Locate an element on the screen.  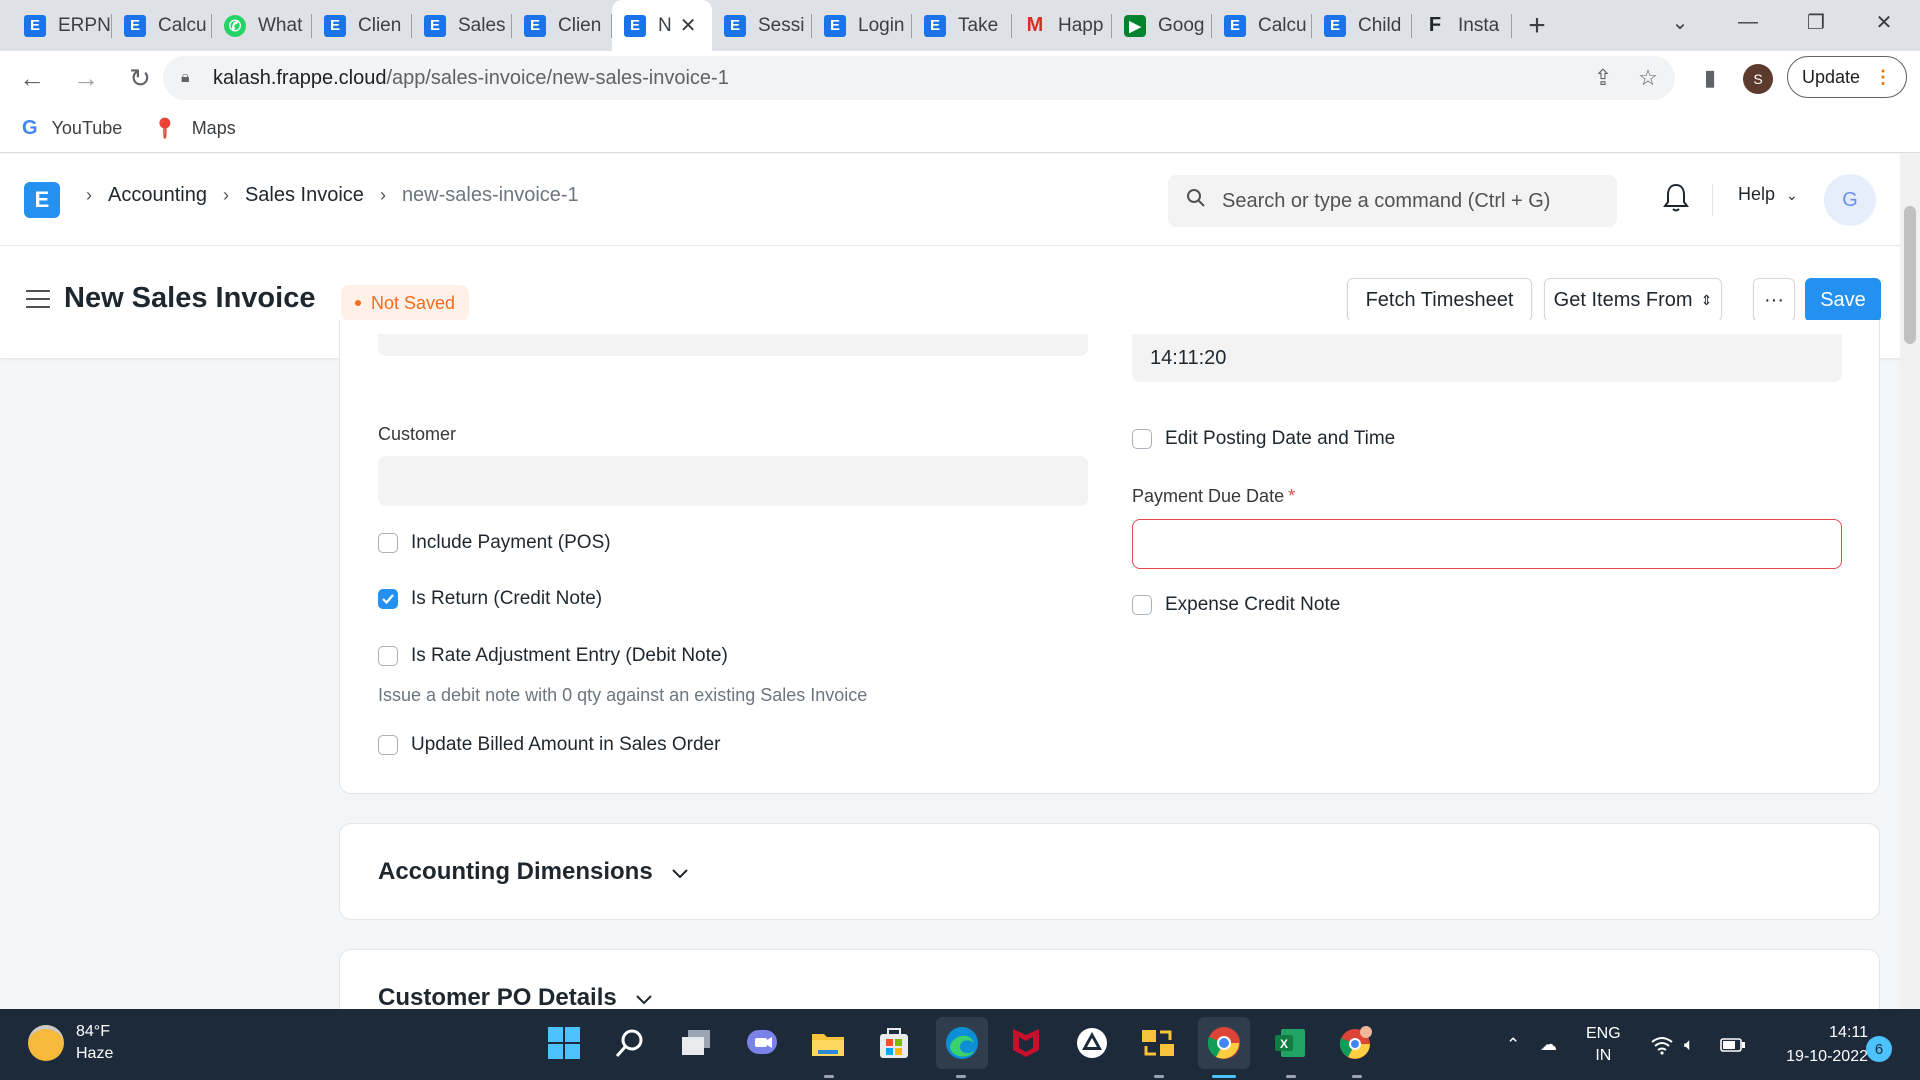
chrome-icon is located at coordinates (1224, 1043).